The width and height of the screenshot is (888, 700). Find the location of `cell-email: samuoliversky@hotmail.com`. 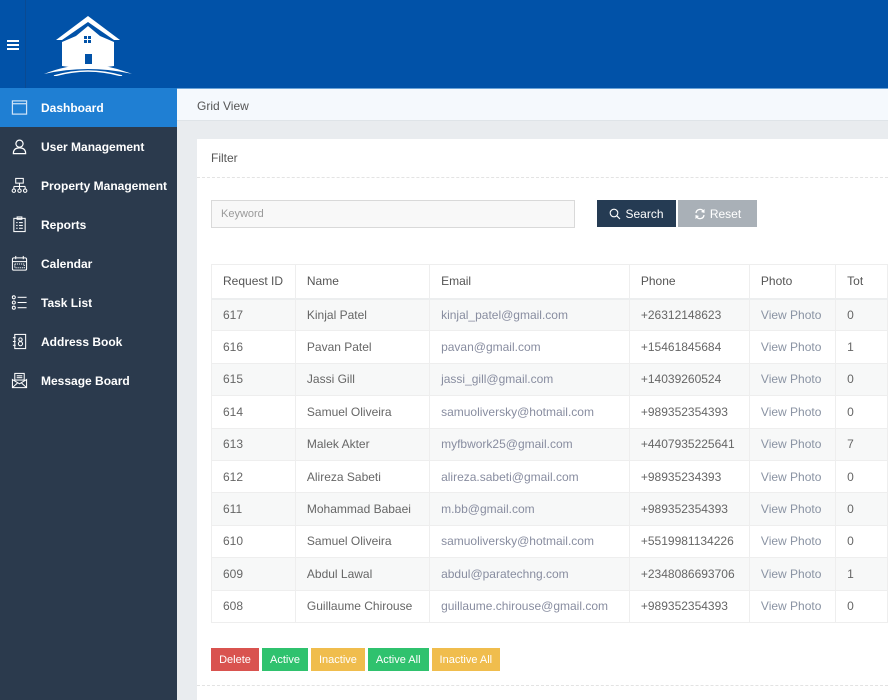

cell-email: samuoliversky@hotmail.com is located at coordinates (529, 412).